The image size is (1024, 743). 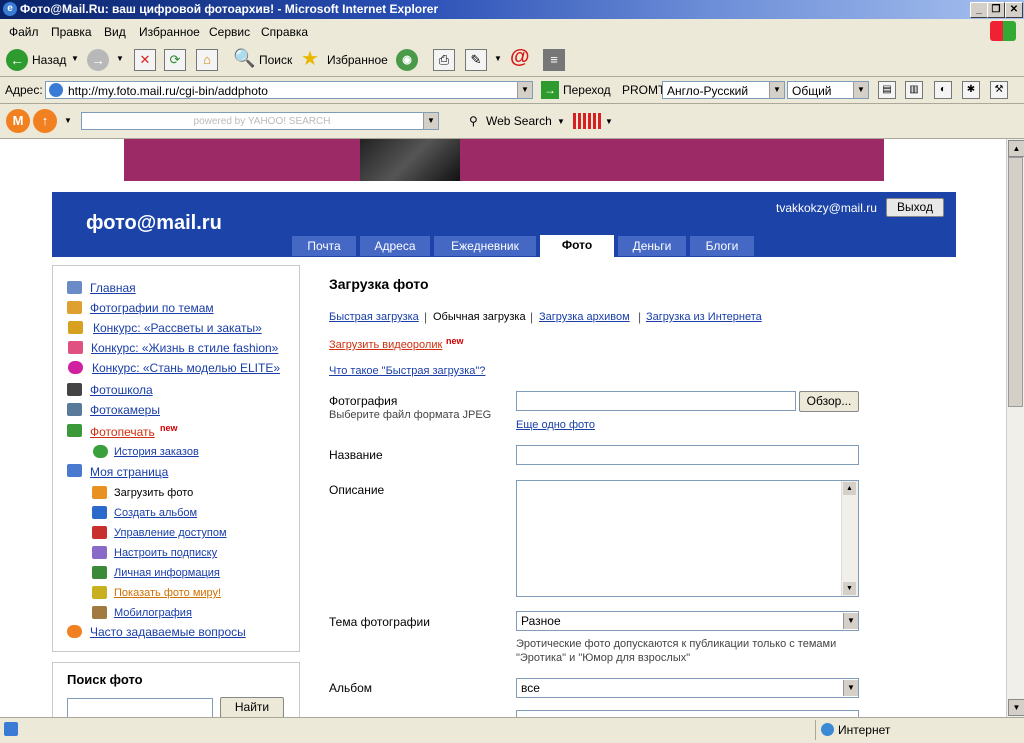 What do you see at coordinates (584, 317) in the screenshot?
I see `link-archive-upload: Загрузка архивом` at bounding box center [584, 317].